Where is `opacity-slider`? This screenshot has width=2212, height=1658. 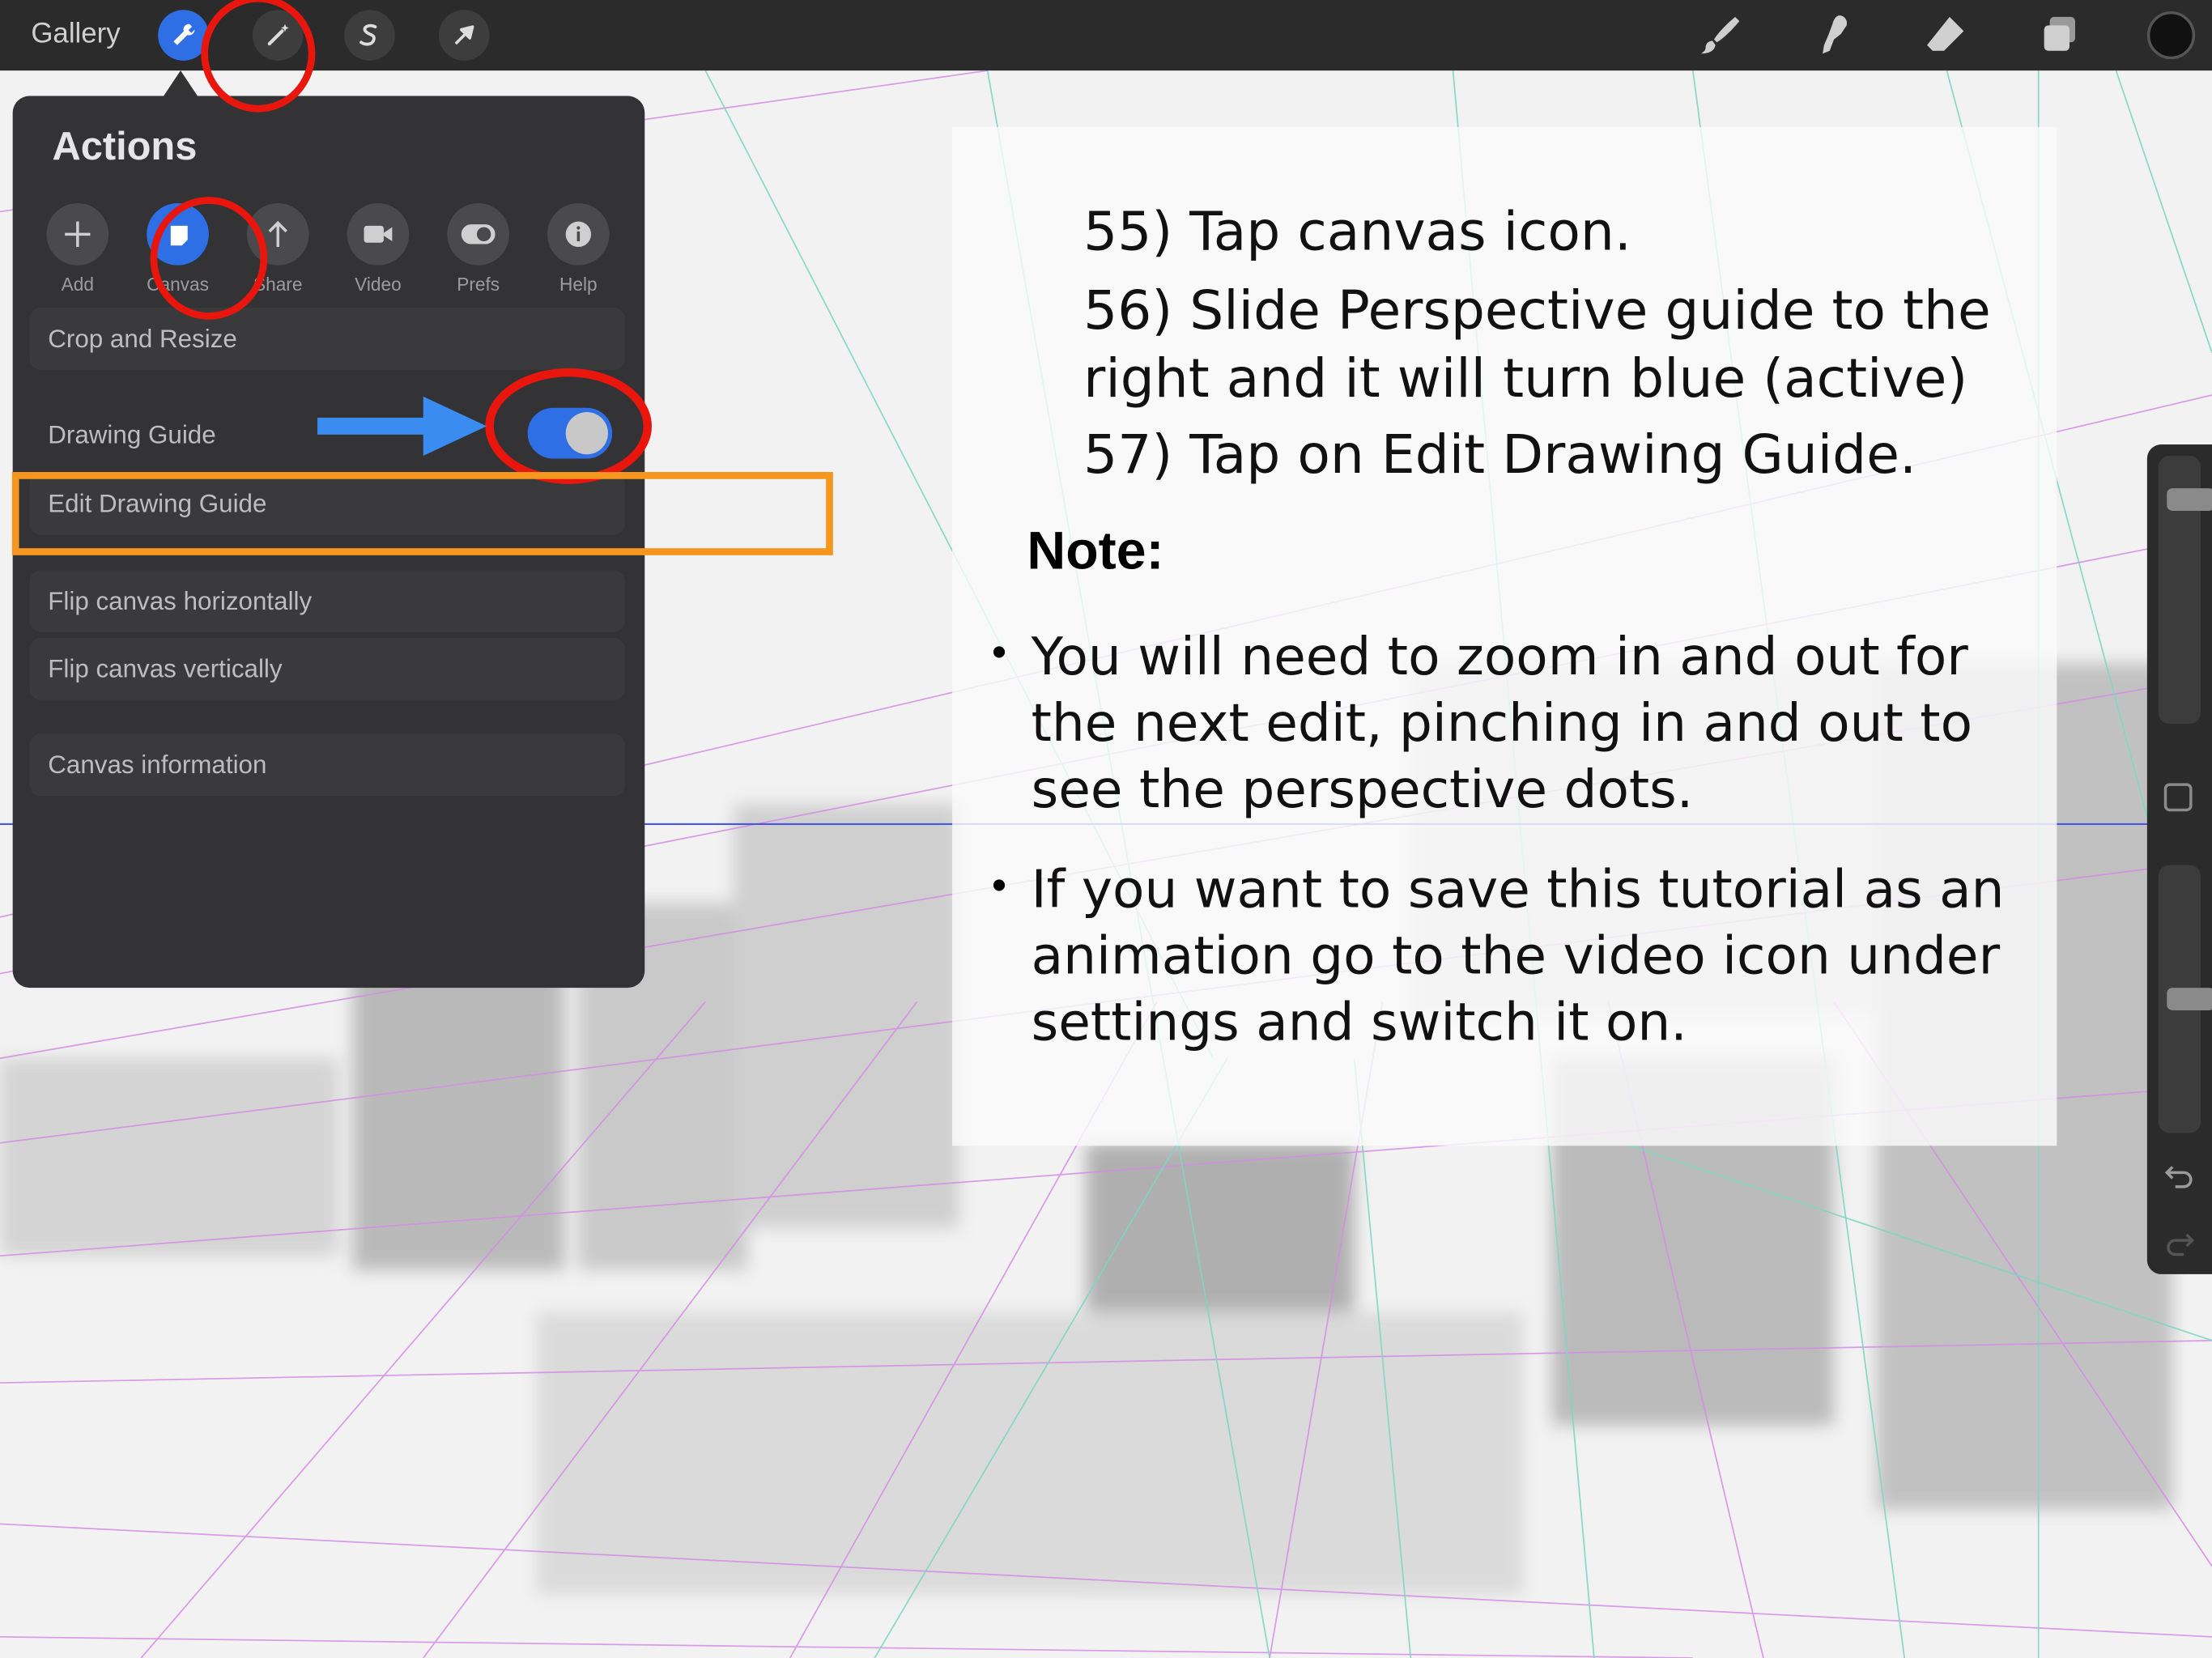
opacity-slider is located at coordinates (2185, 999).